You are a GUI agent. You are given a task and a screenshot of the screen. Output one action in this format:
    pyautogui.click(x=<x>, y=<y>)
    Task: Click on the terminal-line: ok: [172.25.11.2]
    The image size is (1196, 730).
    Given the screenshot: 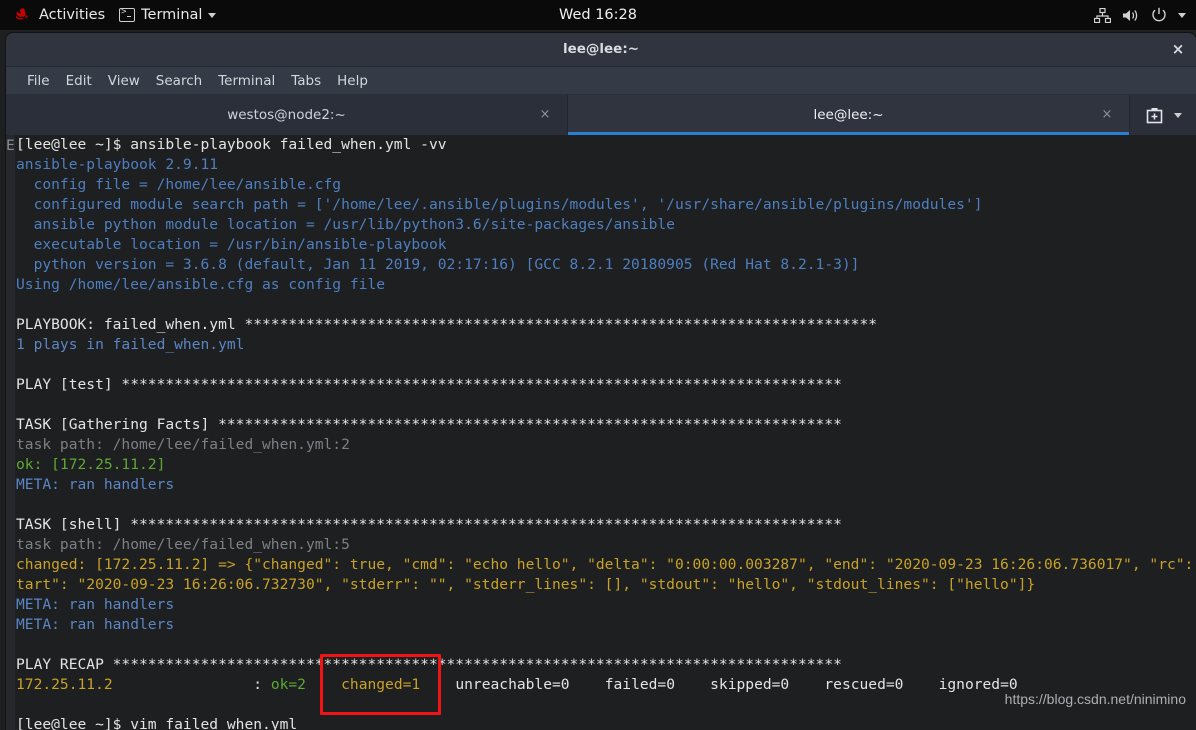 What is the action you would take?
    pyautogui.click(x=601, y=465)
    